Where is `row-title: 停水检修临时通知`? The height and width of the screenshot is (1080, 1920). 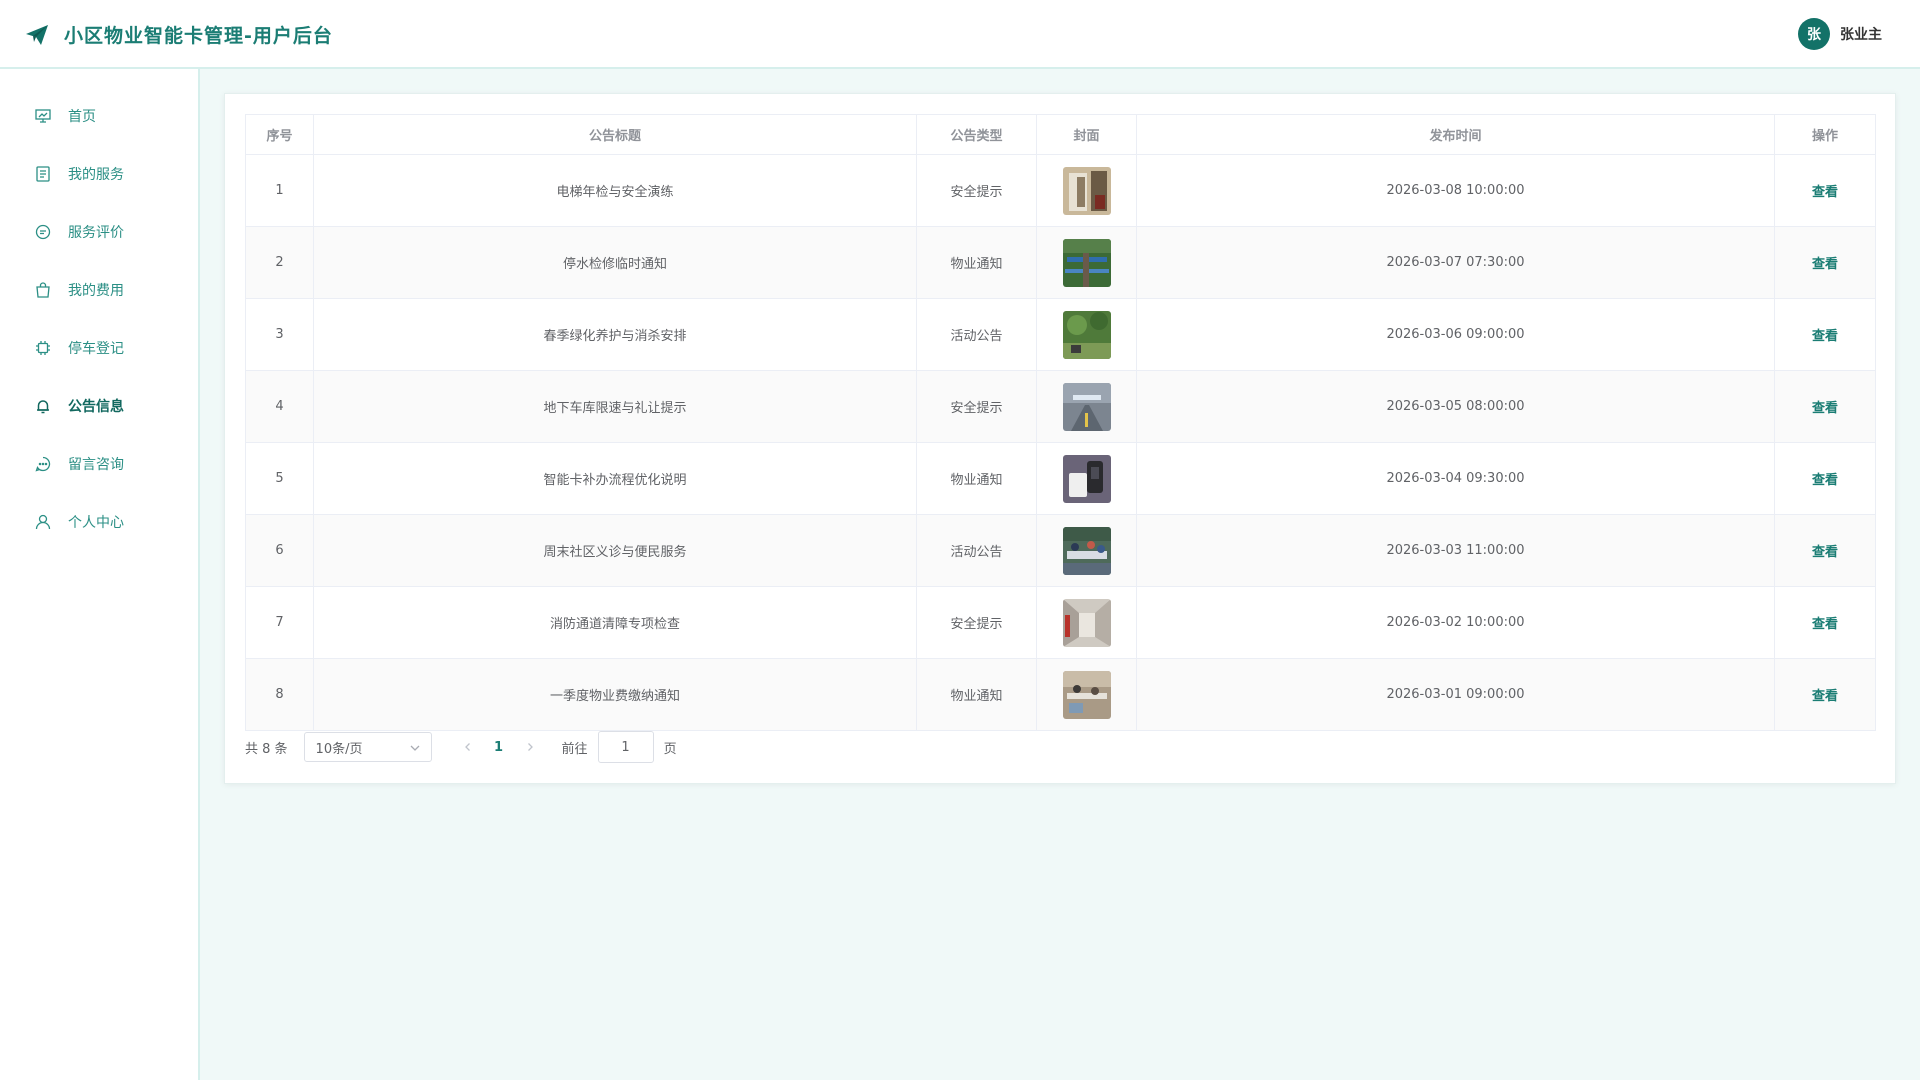
row-title: 停水检修临时通知 is located at coordinates (615, 262).